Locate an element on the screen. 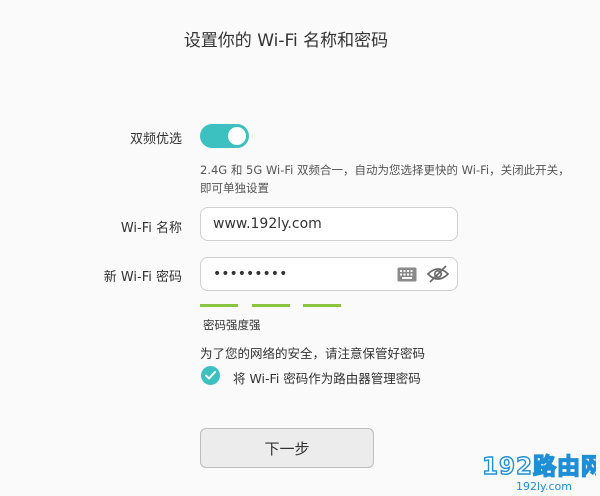 The image size is (600, 496). check-icon is located at coordinates (210, 375).